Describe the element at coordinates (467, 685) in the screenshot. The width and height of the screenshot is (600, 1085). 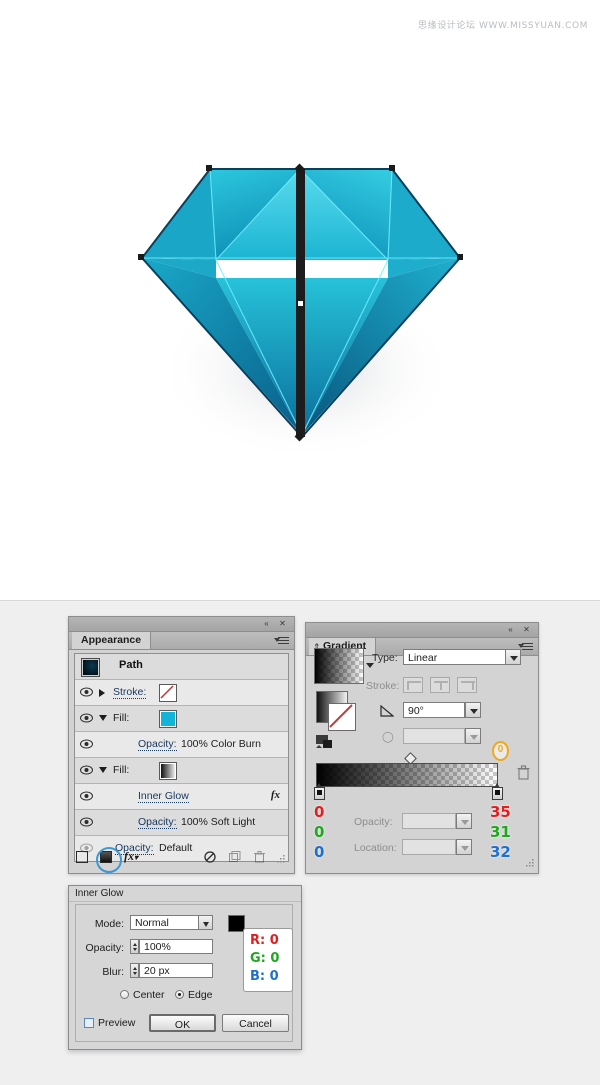
I see `stroke-gradient-across-button` at that location.